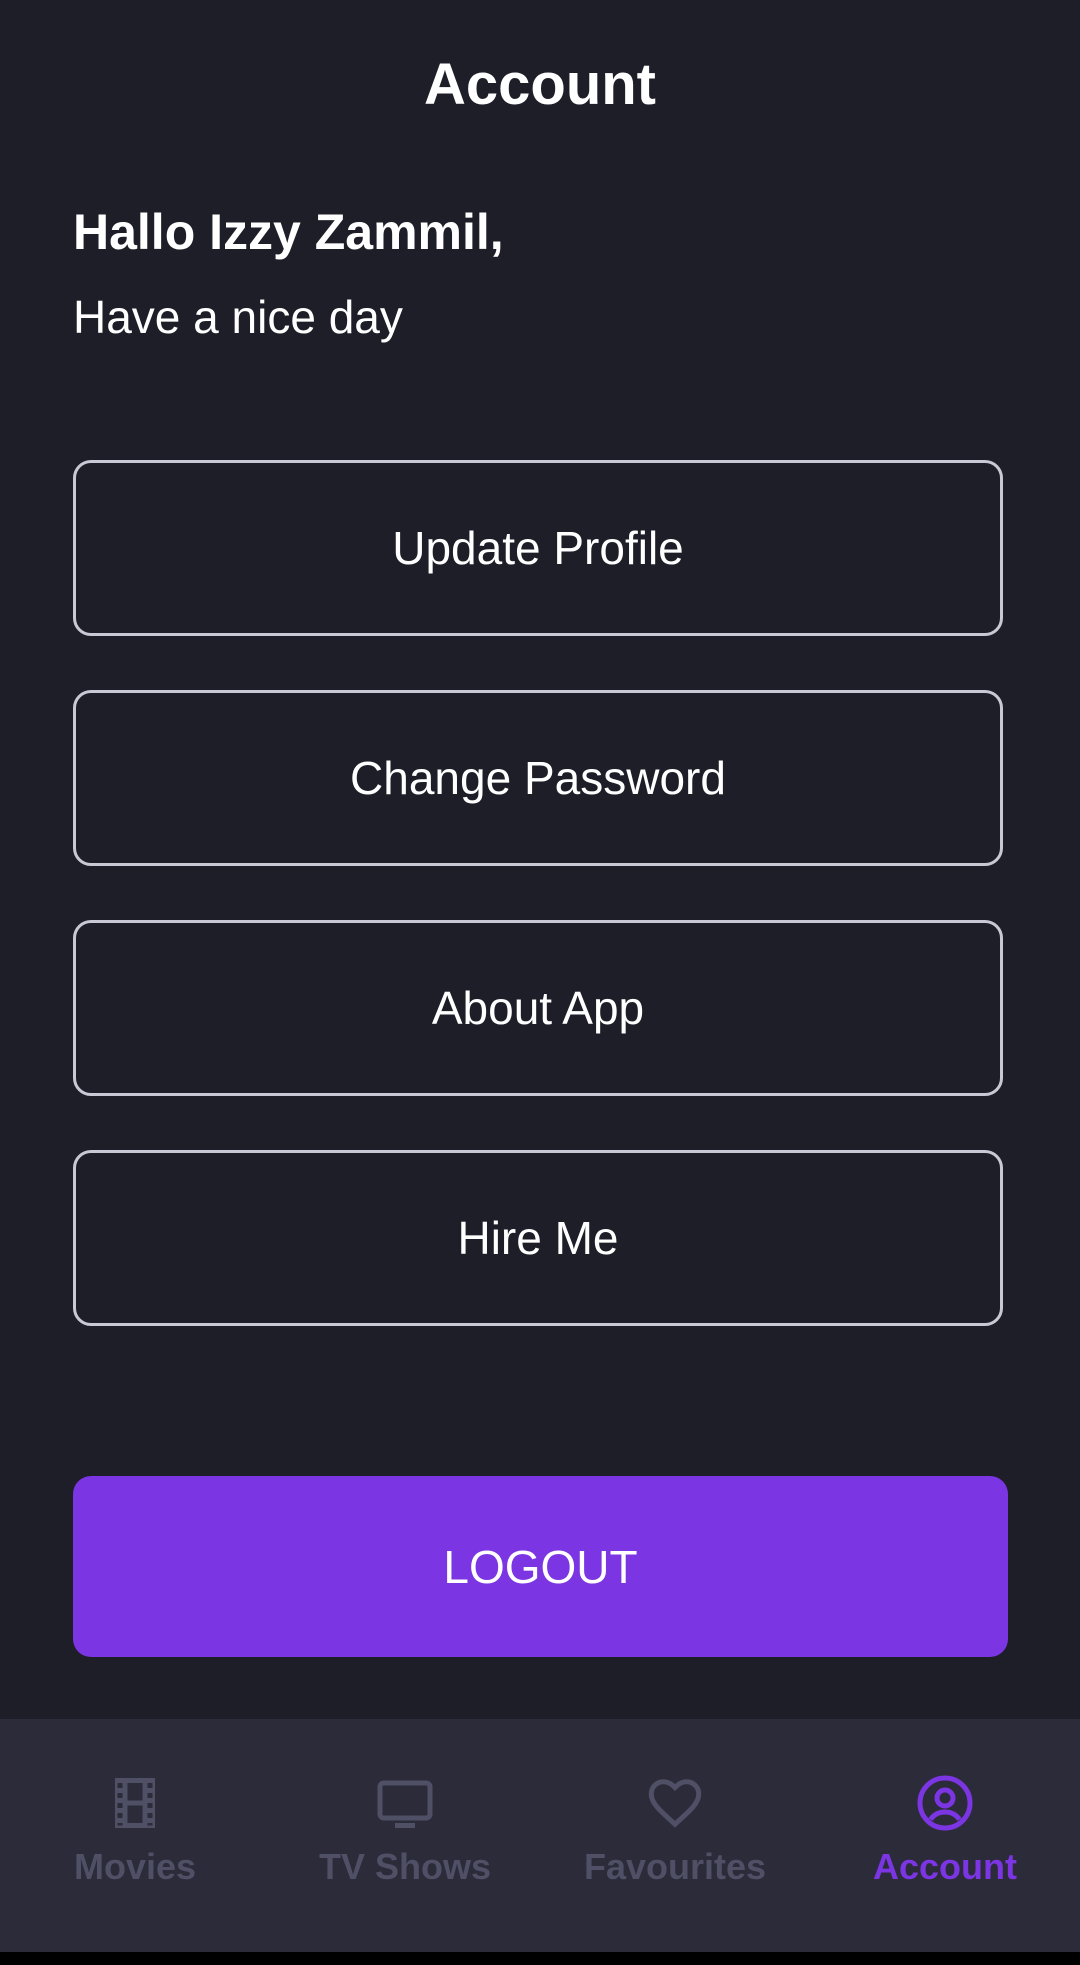 Image resolution: width=1080 pixels, height=1965 pixels. What do you see at coordinates (405, 1835) in the screenshot?
I see `nav-item-tv-shows: TV Shows` at bounding box center [405, 1835].